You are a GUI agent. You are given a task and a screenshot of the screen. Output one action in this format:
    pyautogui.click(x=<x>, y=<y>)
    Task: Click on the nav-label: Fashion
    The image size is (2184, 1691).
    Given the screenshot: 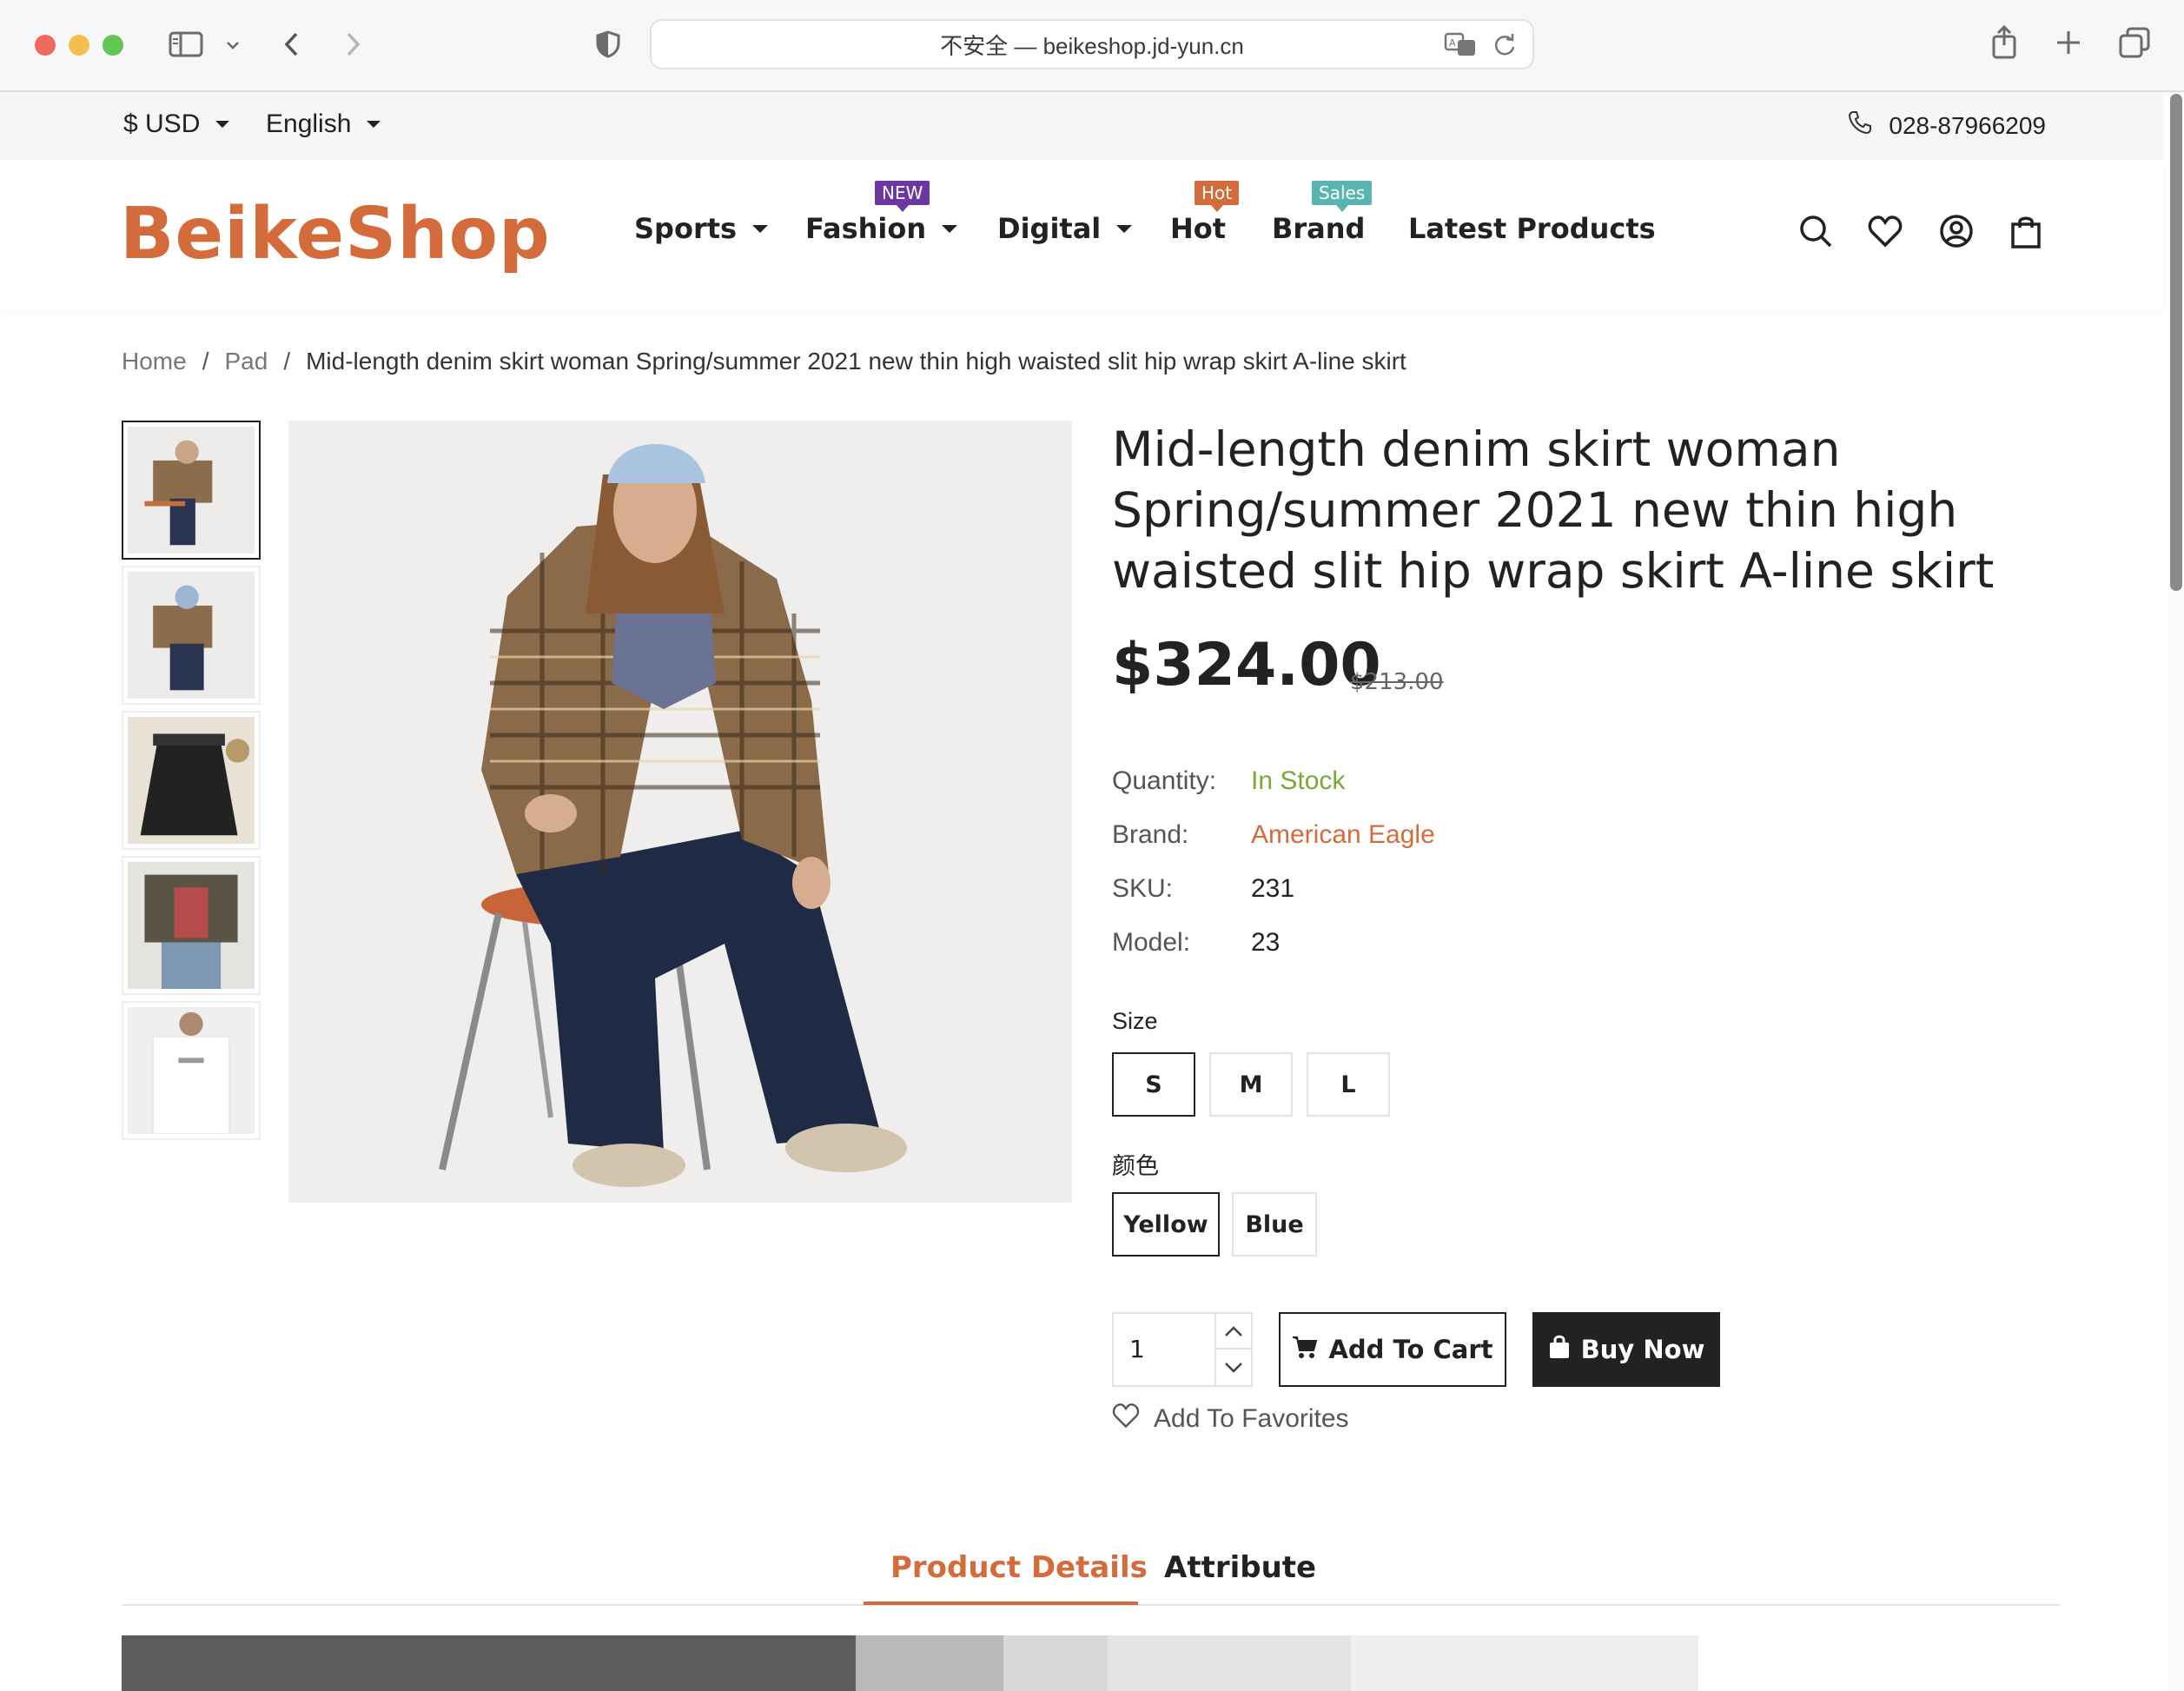 What is the action you would take?
    pyautogui.click(x=866, y=228)
    